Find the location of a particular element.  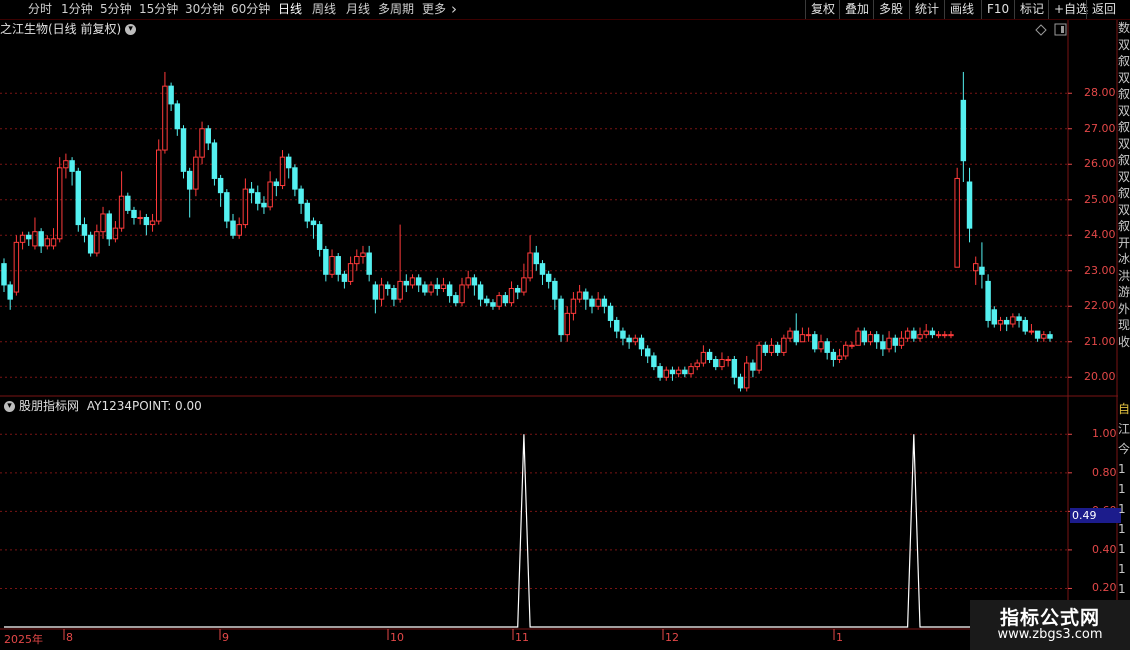

price-tick-label: 28.00 is located at coordinates (1100, 93).